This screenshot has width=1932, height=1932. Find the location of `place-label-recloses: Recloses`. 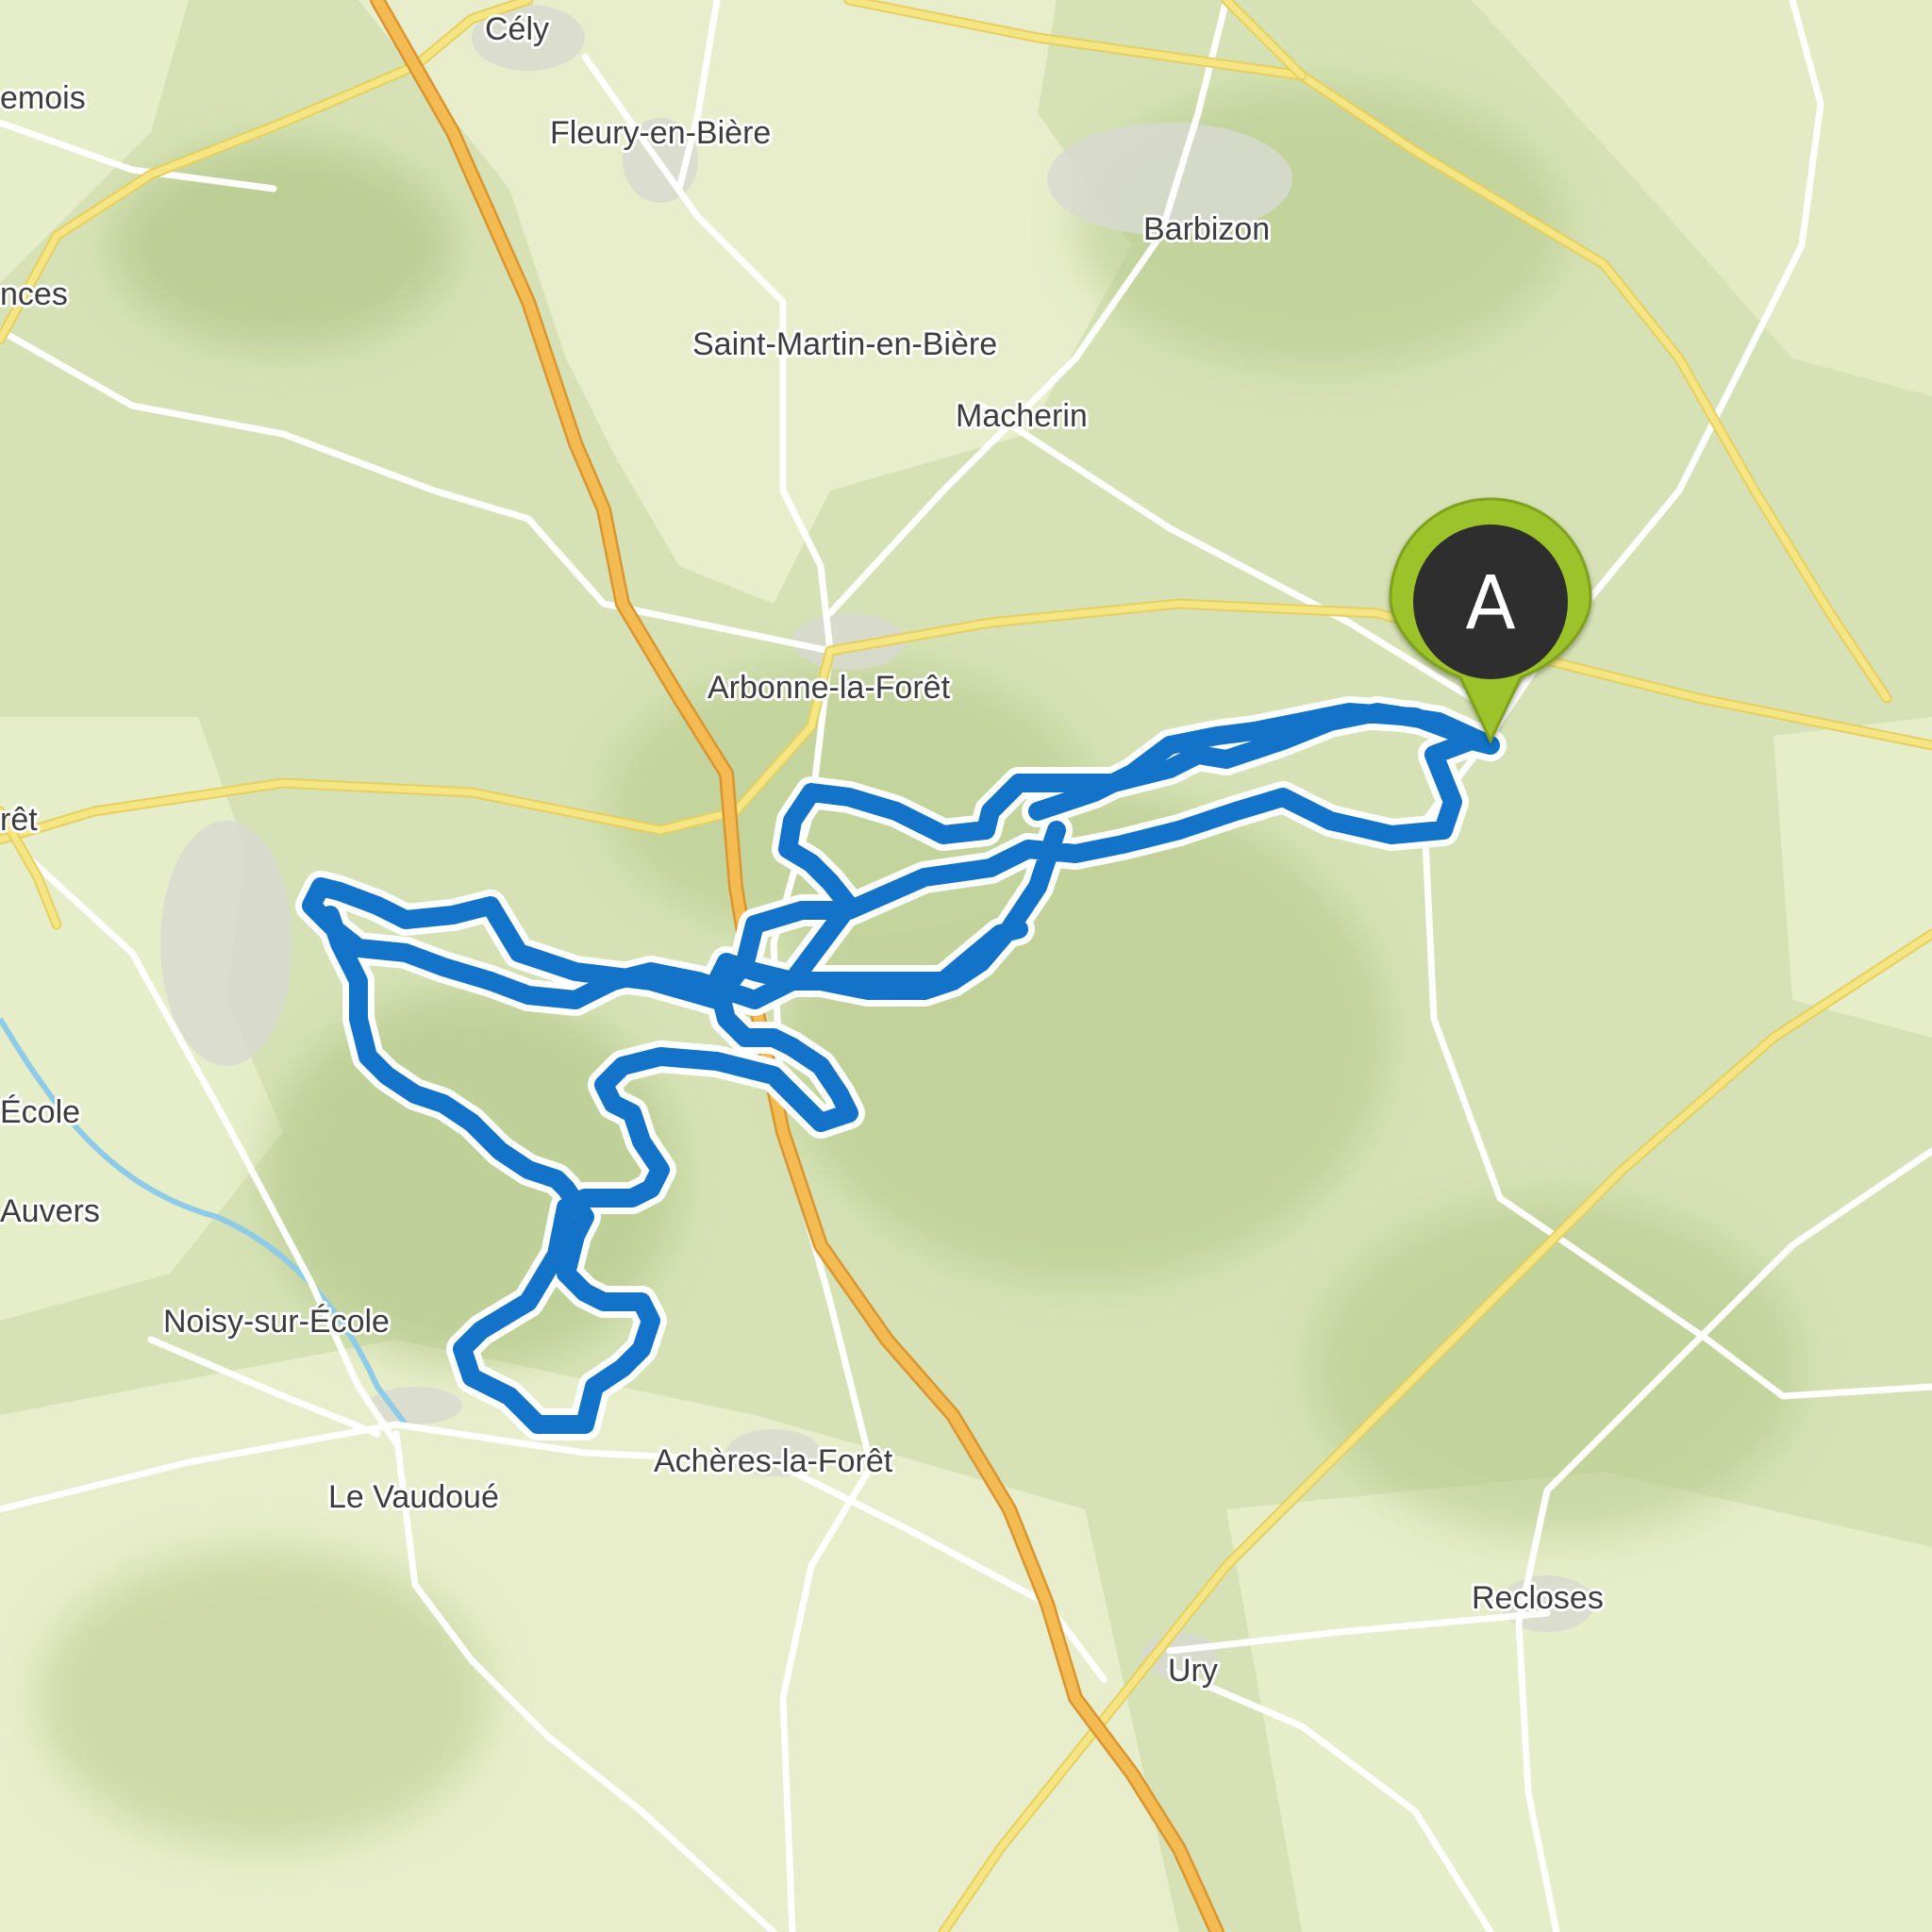

place-label-recloses: Recloses is located at coordinates (1538, 1598).